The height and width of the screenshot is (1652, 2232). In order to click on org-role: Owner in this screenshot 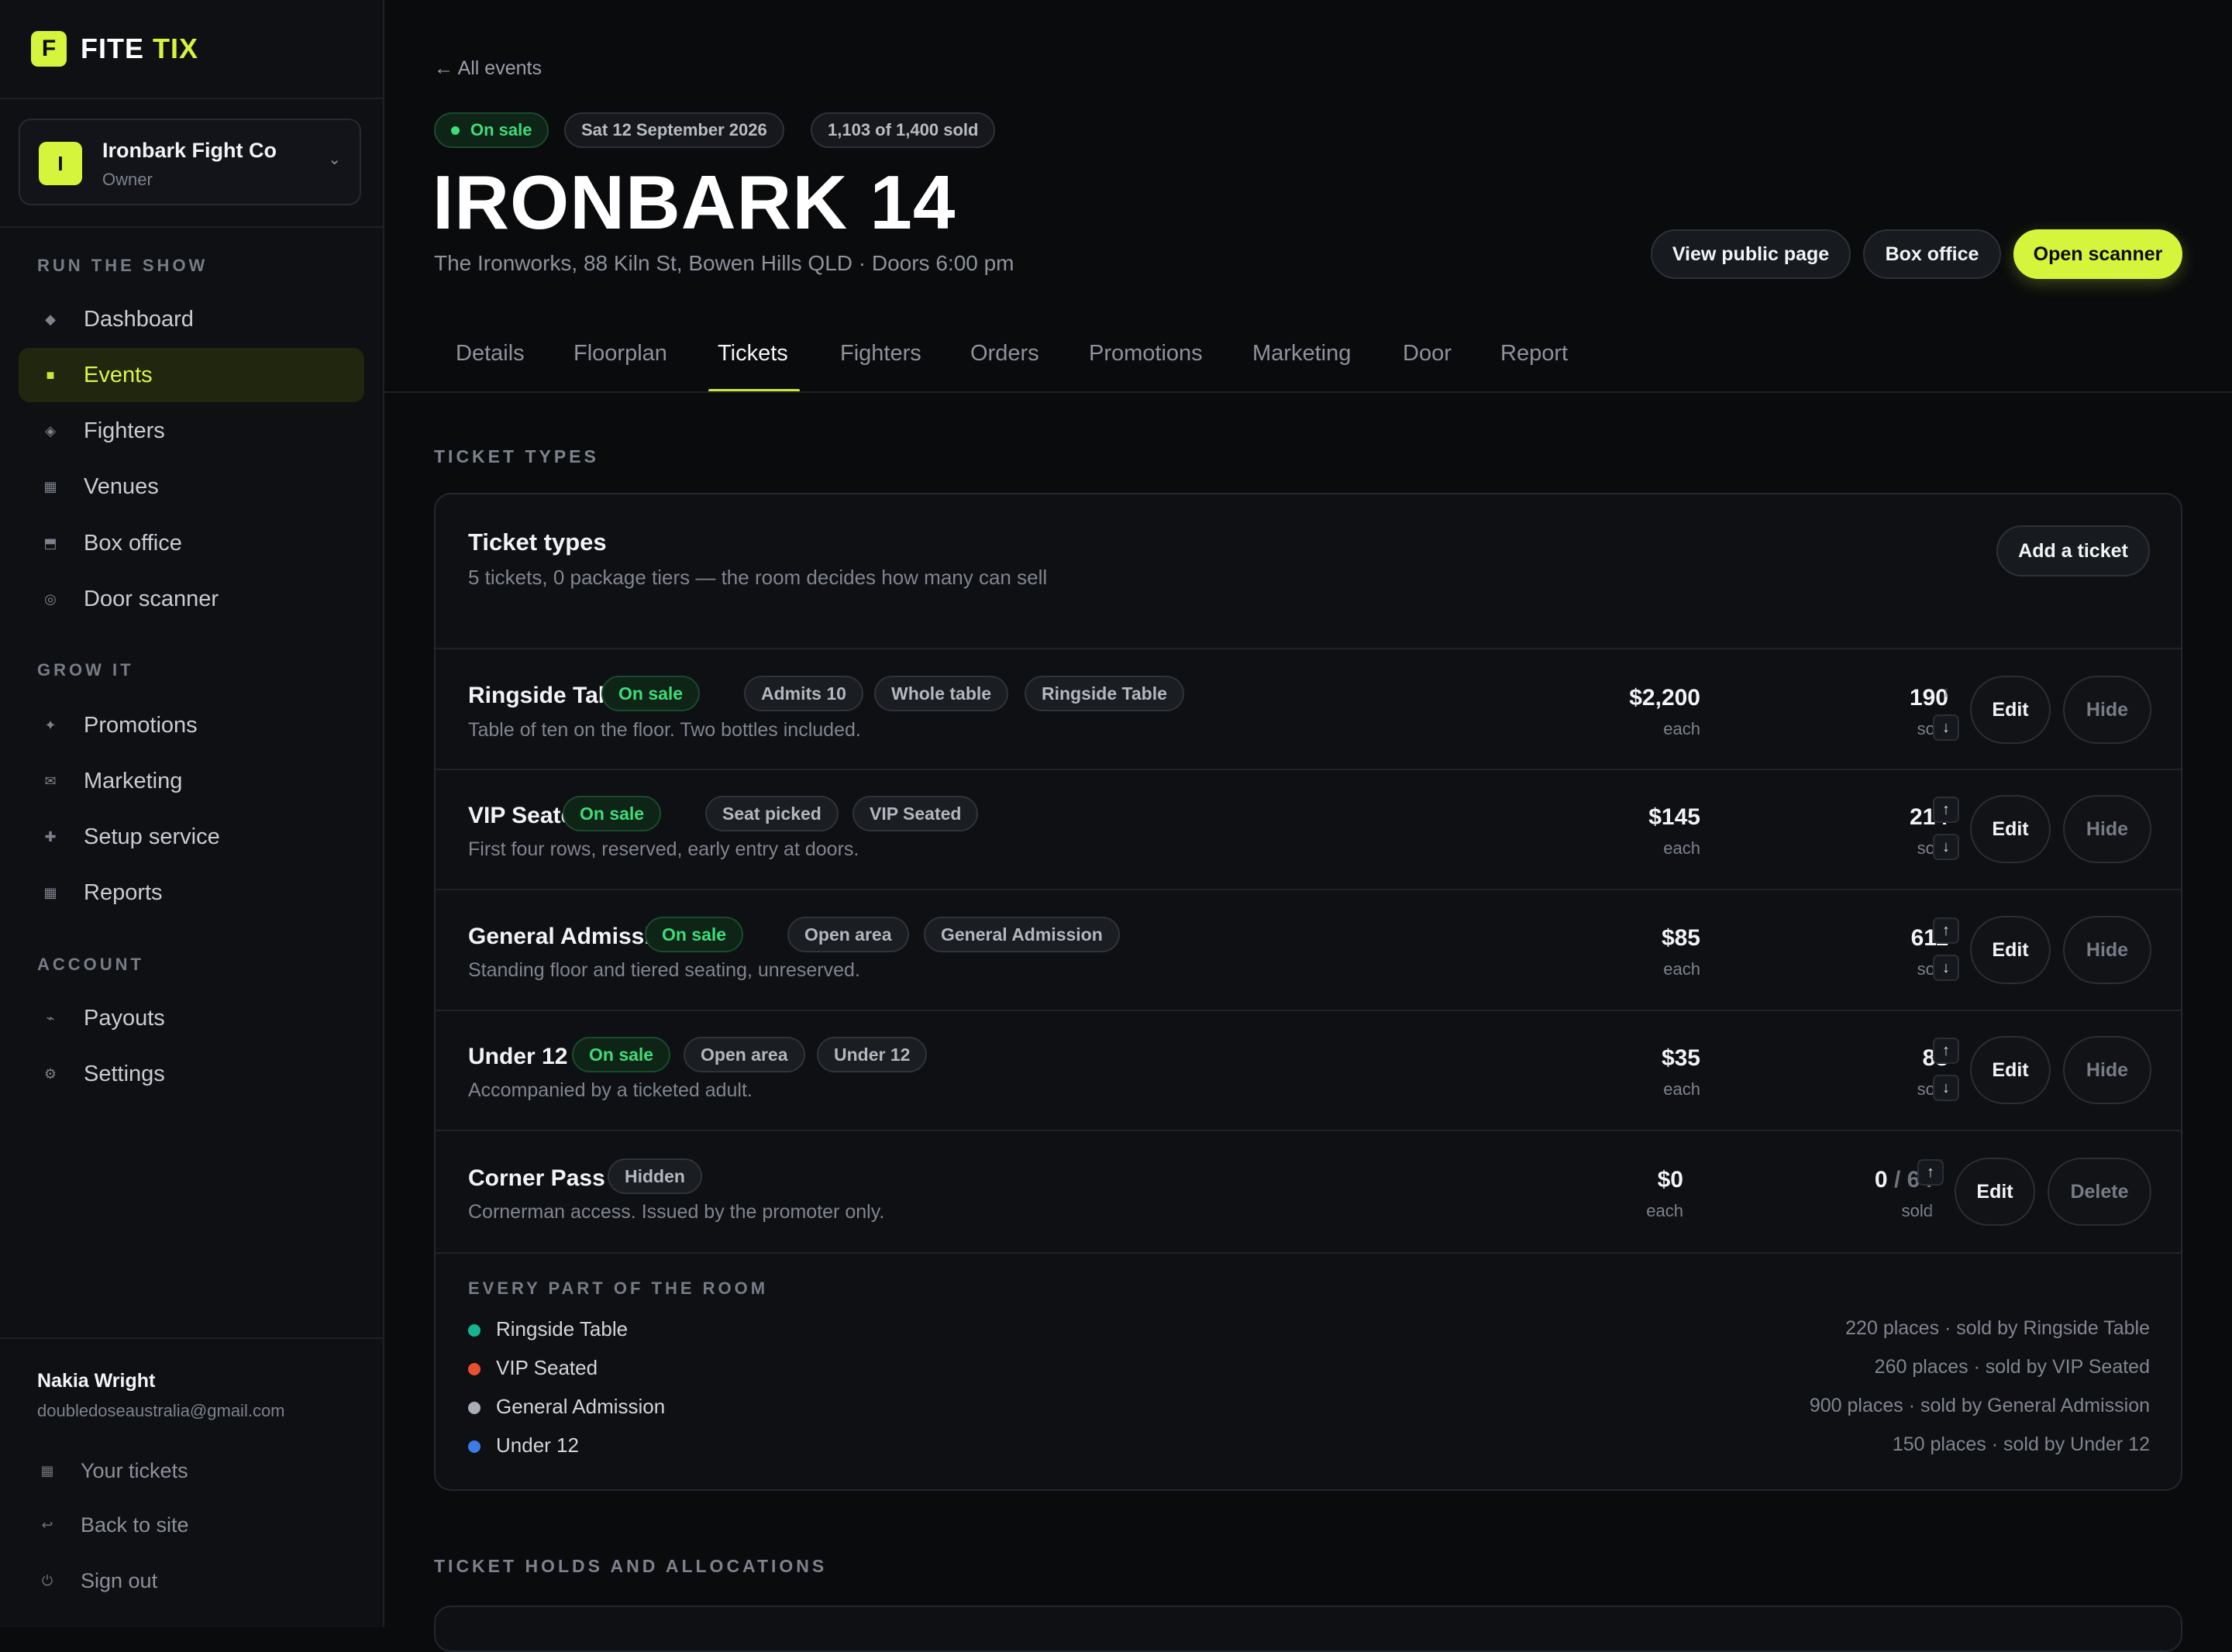, I will do `click(127, 179)`.